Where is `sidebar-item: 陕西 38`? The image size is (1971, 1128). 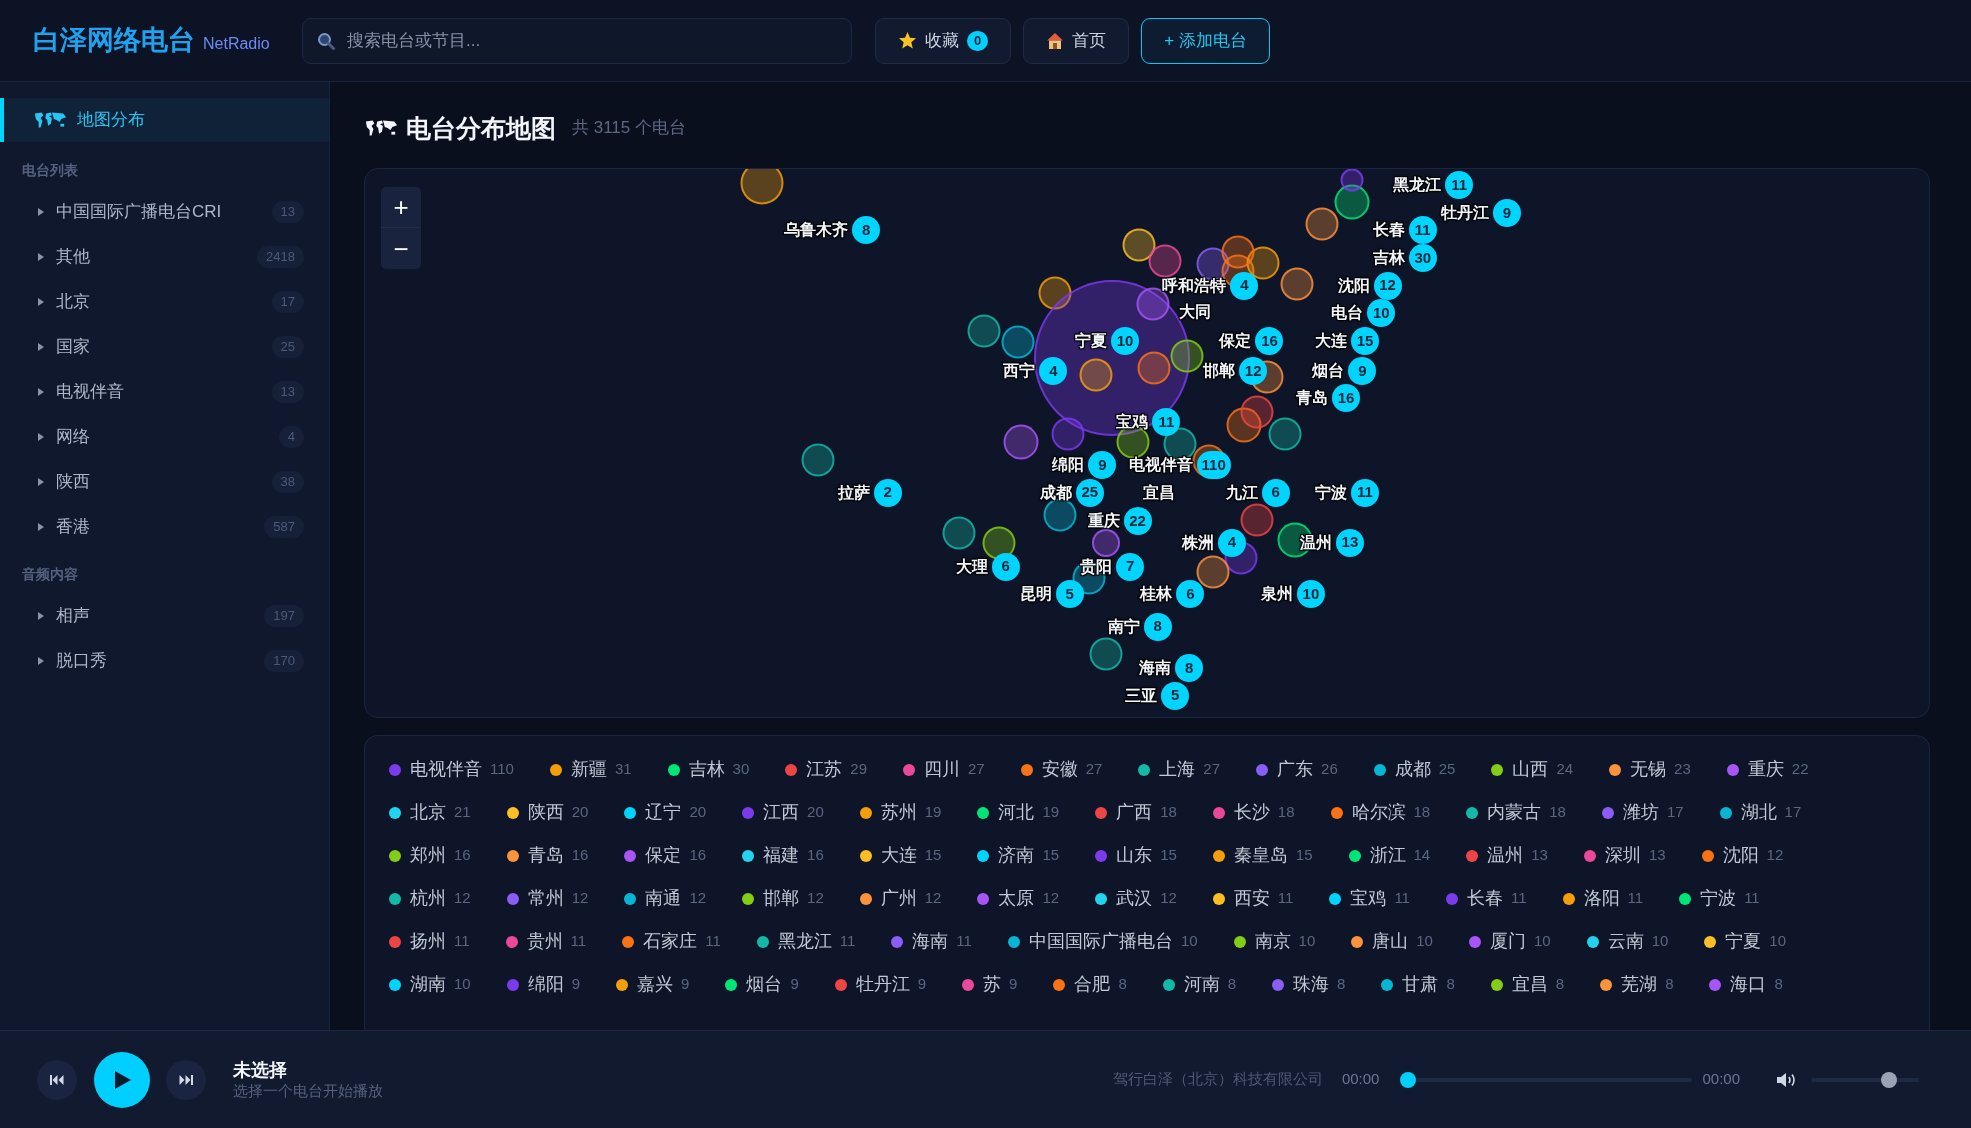
sidebar-item: 陕西 38 is located at coordinates (164, 481).